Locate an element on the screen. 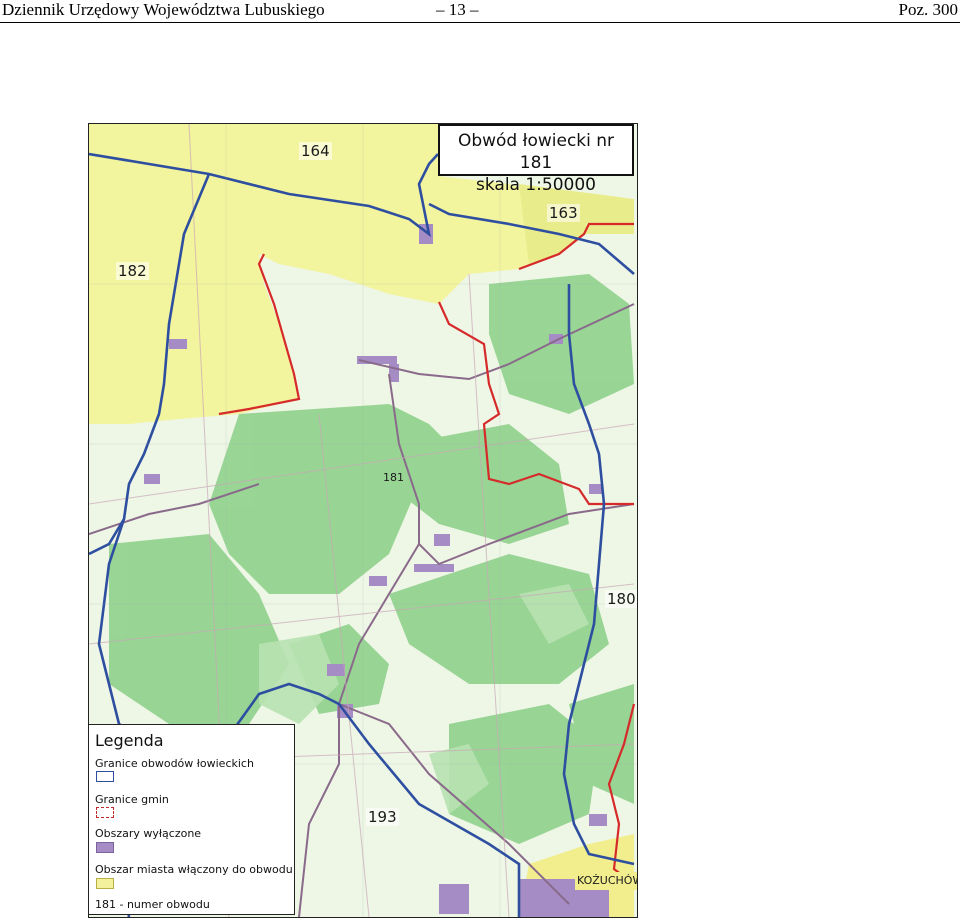  legend-title: Legenda is located at coordinates (129, 740).